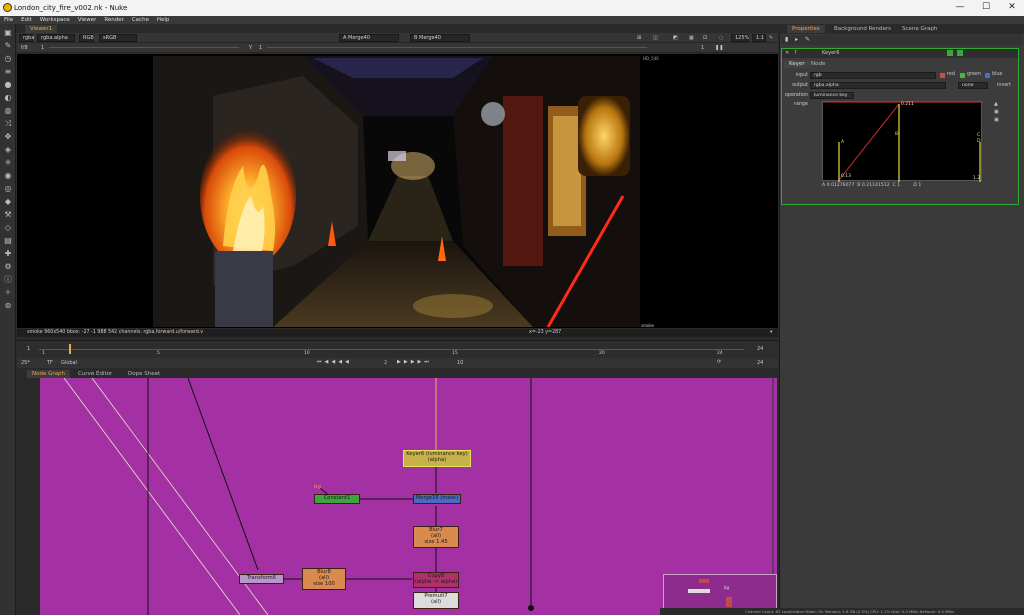 Image resolution: width=1024 pixels, height=615 pixels. What do you see at coordinates (56, 38) in the screenshot?
I see `layer-select: rgba.alpha` at bounding box center [56, 38].